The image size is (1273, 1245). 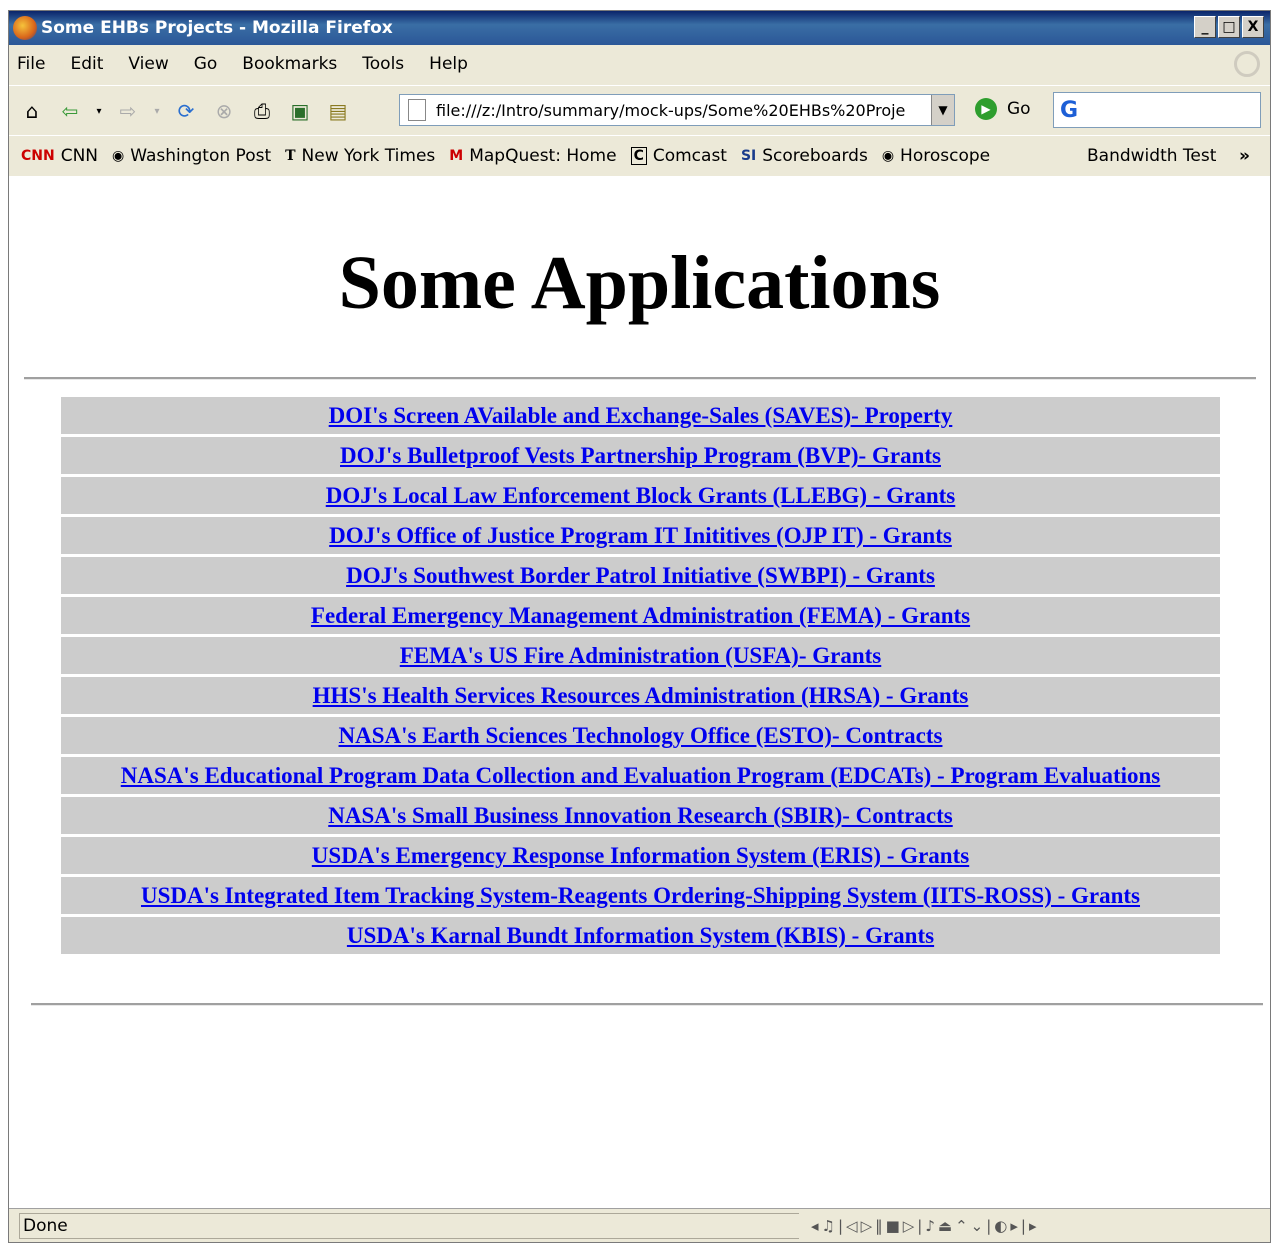 What do you see at coordinates (25, 28) in the screenshot?
I see `firefox-icon` at bounding box center [25, 28].